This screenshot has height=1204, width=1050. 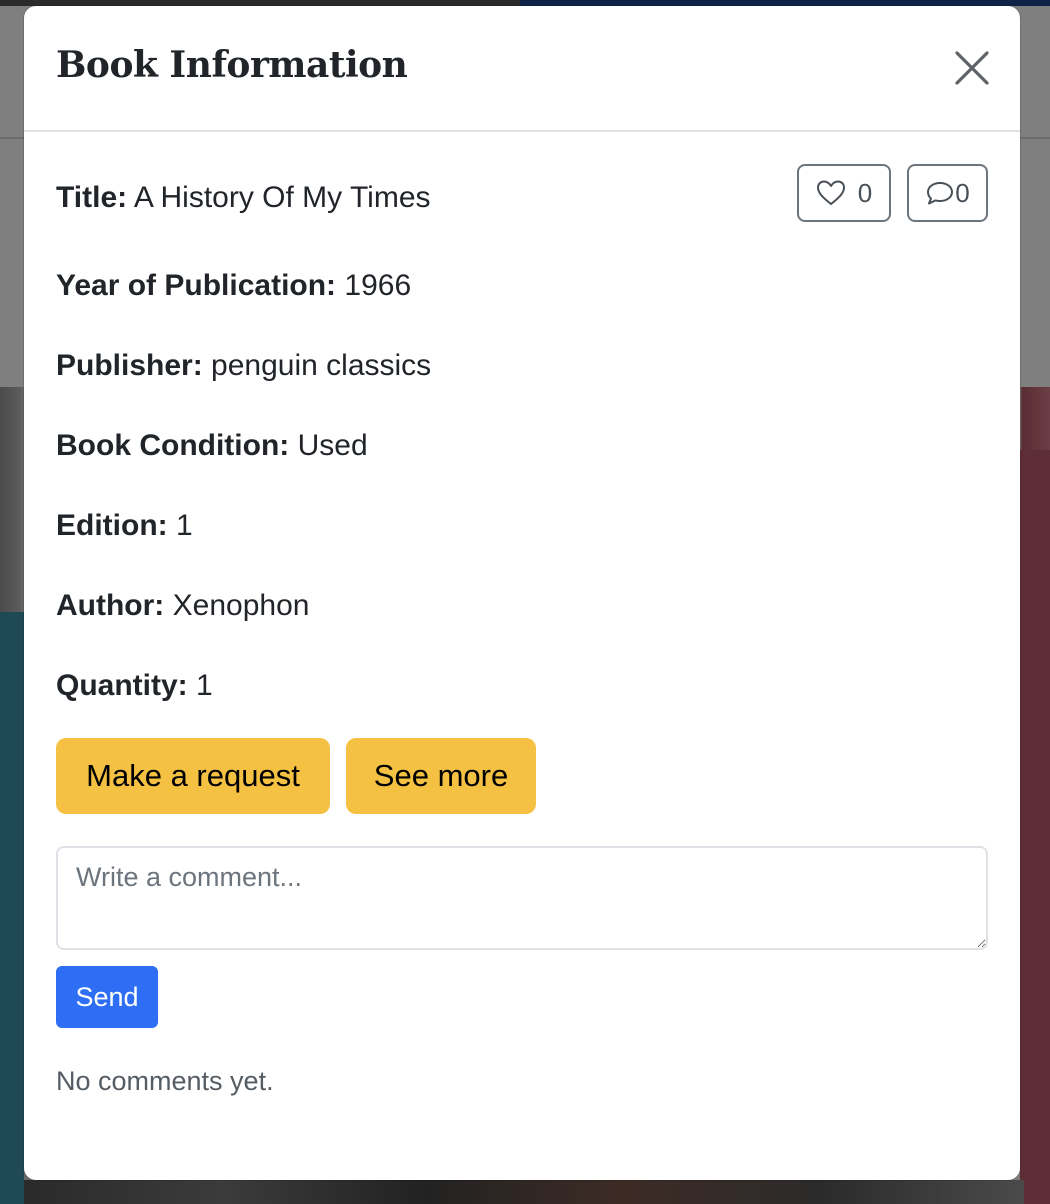 I want to click on field-edition: Edition: 1, so click(x=124, y=526).